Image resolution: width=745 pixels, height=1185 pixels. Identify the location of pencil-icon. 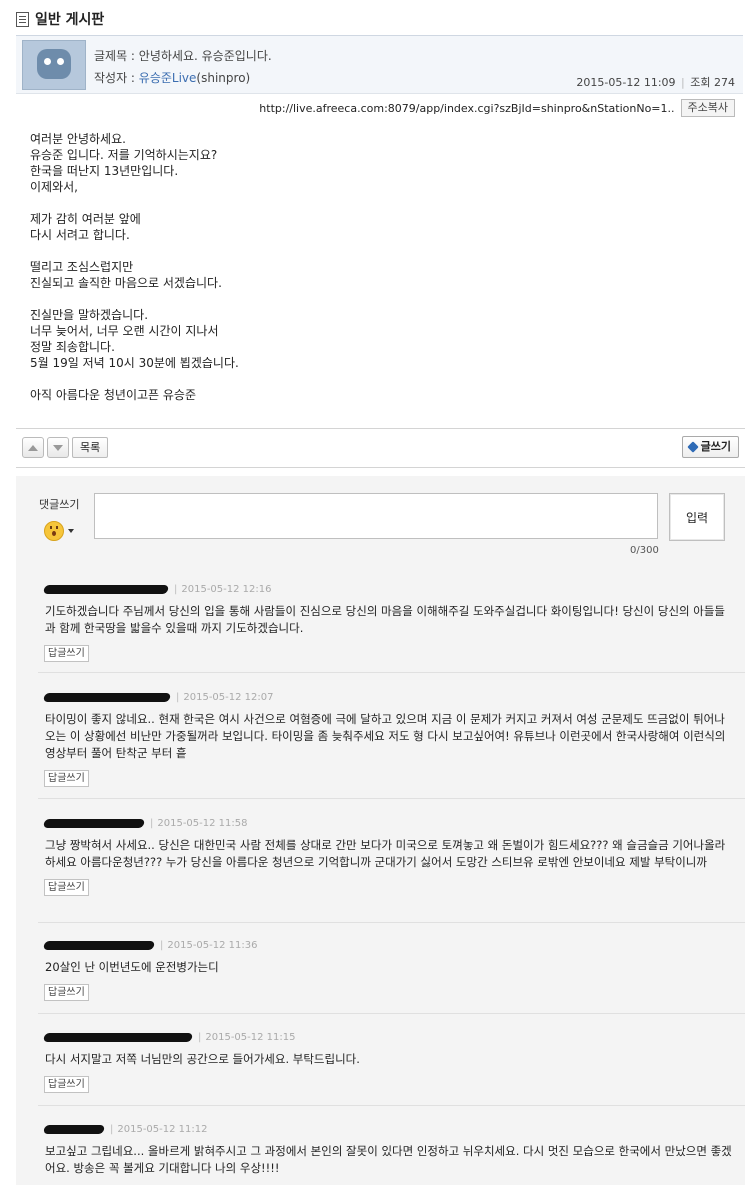
(692, 447).